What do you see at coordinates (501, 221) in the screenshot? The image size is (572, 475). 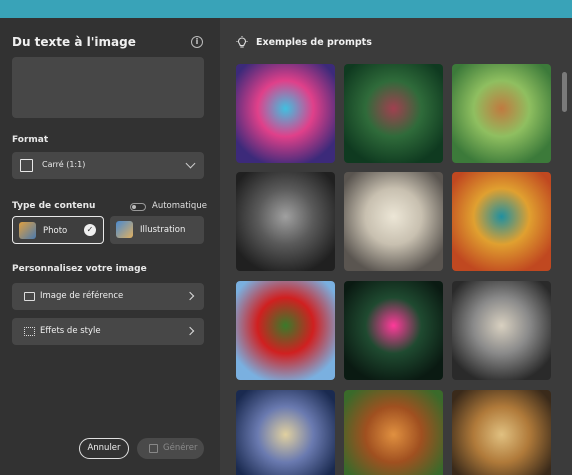 I see `tile-dragon` at bounding box center [501, 221].